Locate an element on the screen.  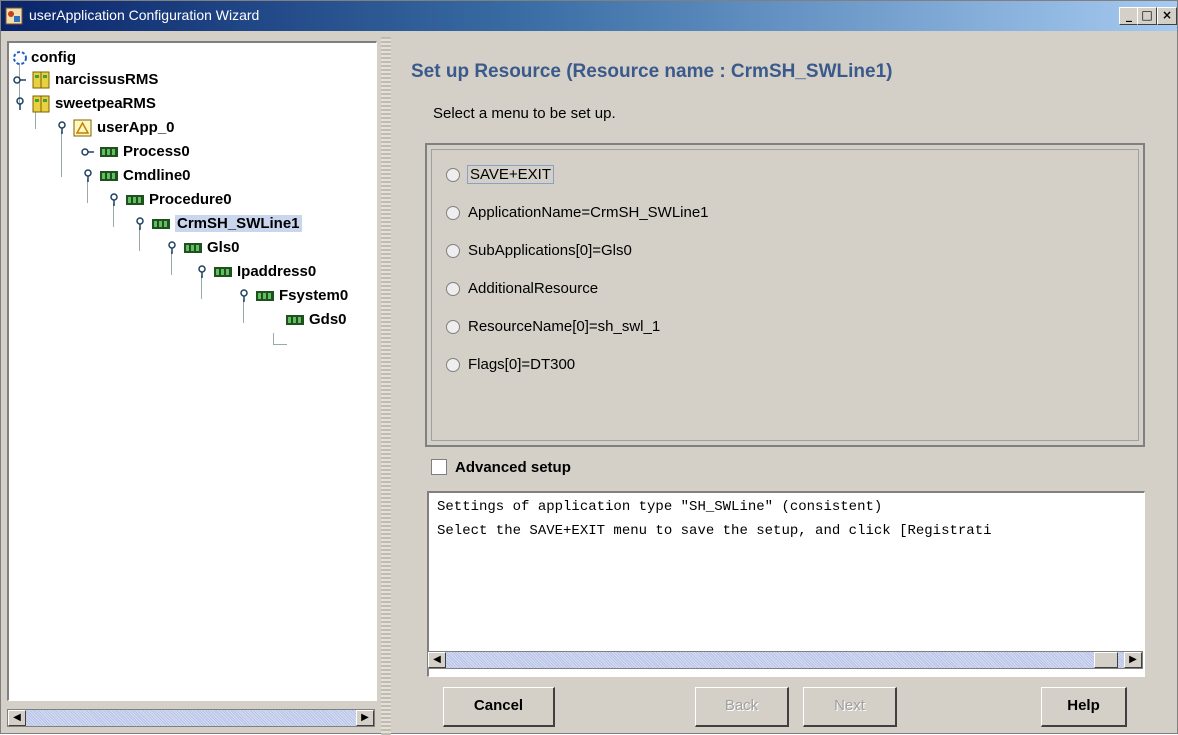
config-icon is located at coordinates (20, 58).